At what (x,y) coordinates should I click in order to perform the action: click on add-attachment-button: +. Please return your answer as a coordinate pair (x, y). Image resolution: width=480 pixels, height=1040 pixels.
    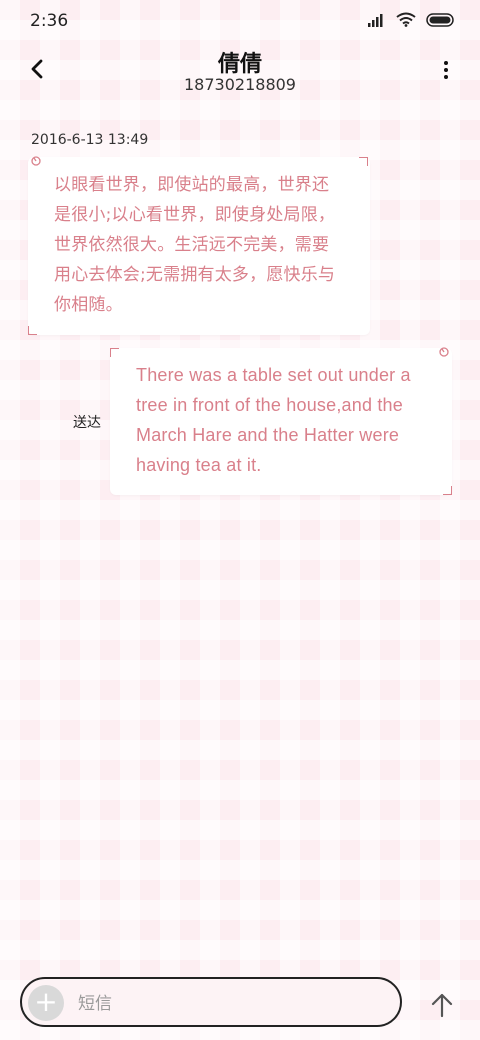
    Looking at the image, I should click on (46, 1003).